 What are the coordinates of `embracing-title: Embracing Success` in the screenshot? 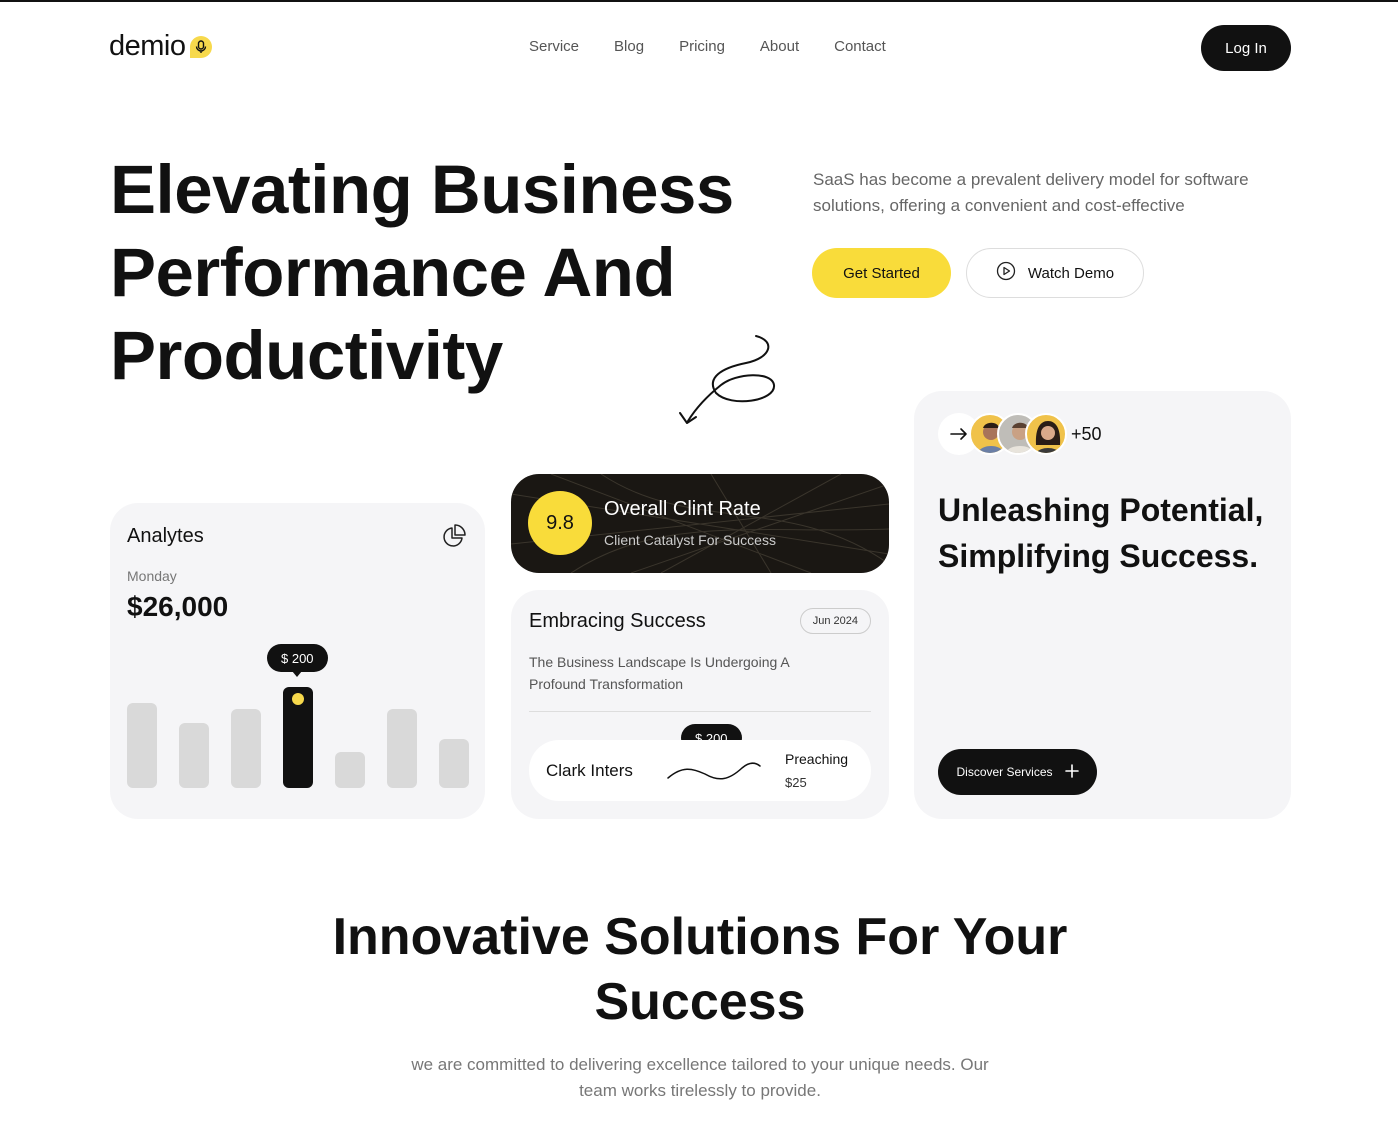 It's located at (617, 621).